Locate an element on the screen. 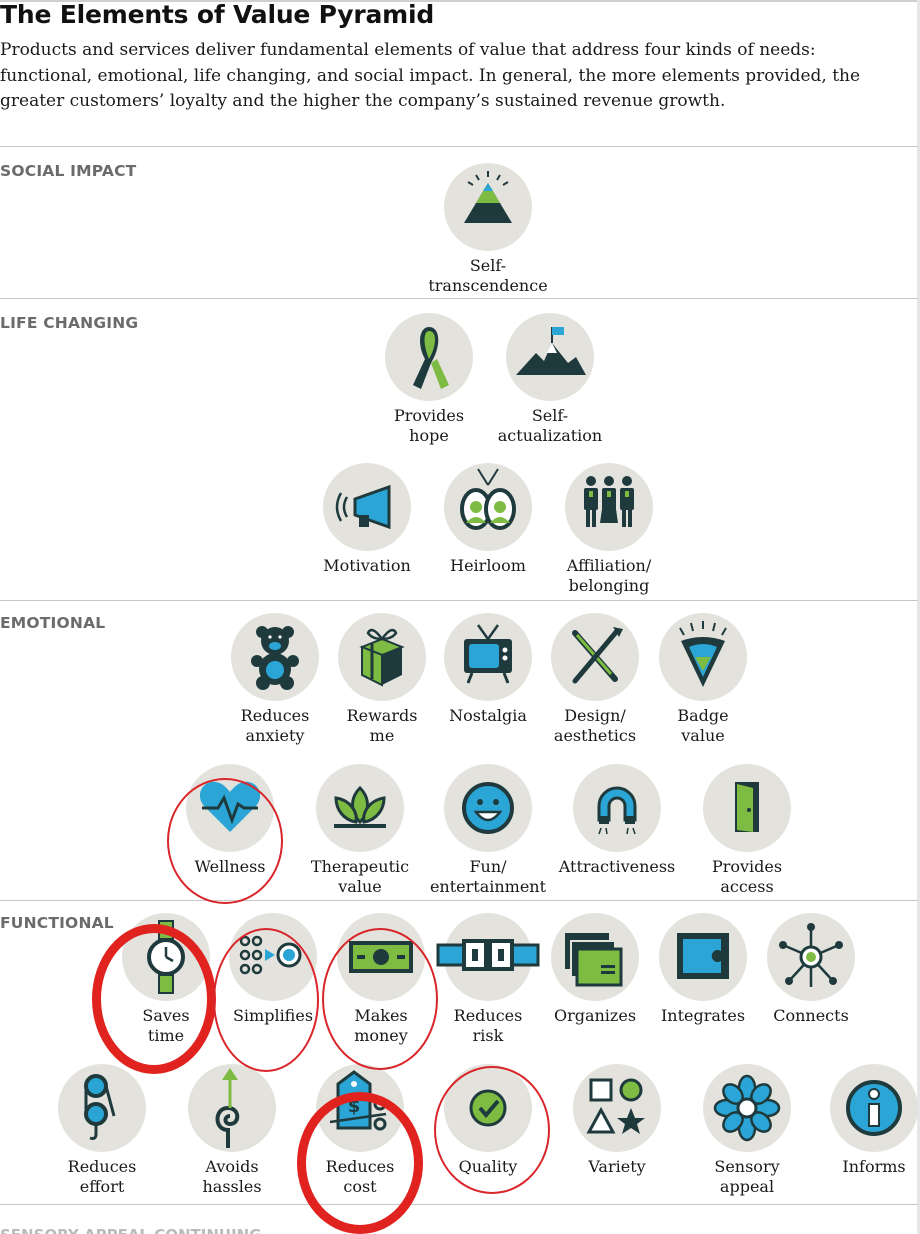 Image resolution: width=920 pixels, height=1234 pixels. element-label: Connects is located at coordinates (811, 1015).